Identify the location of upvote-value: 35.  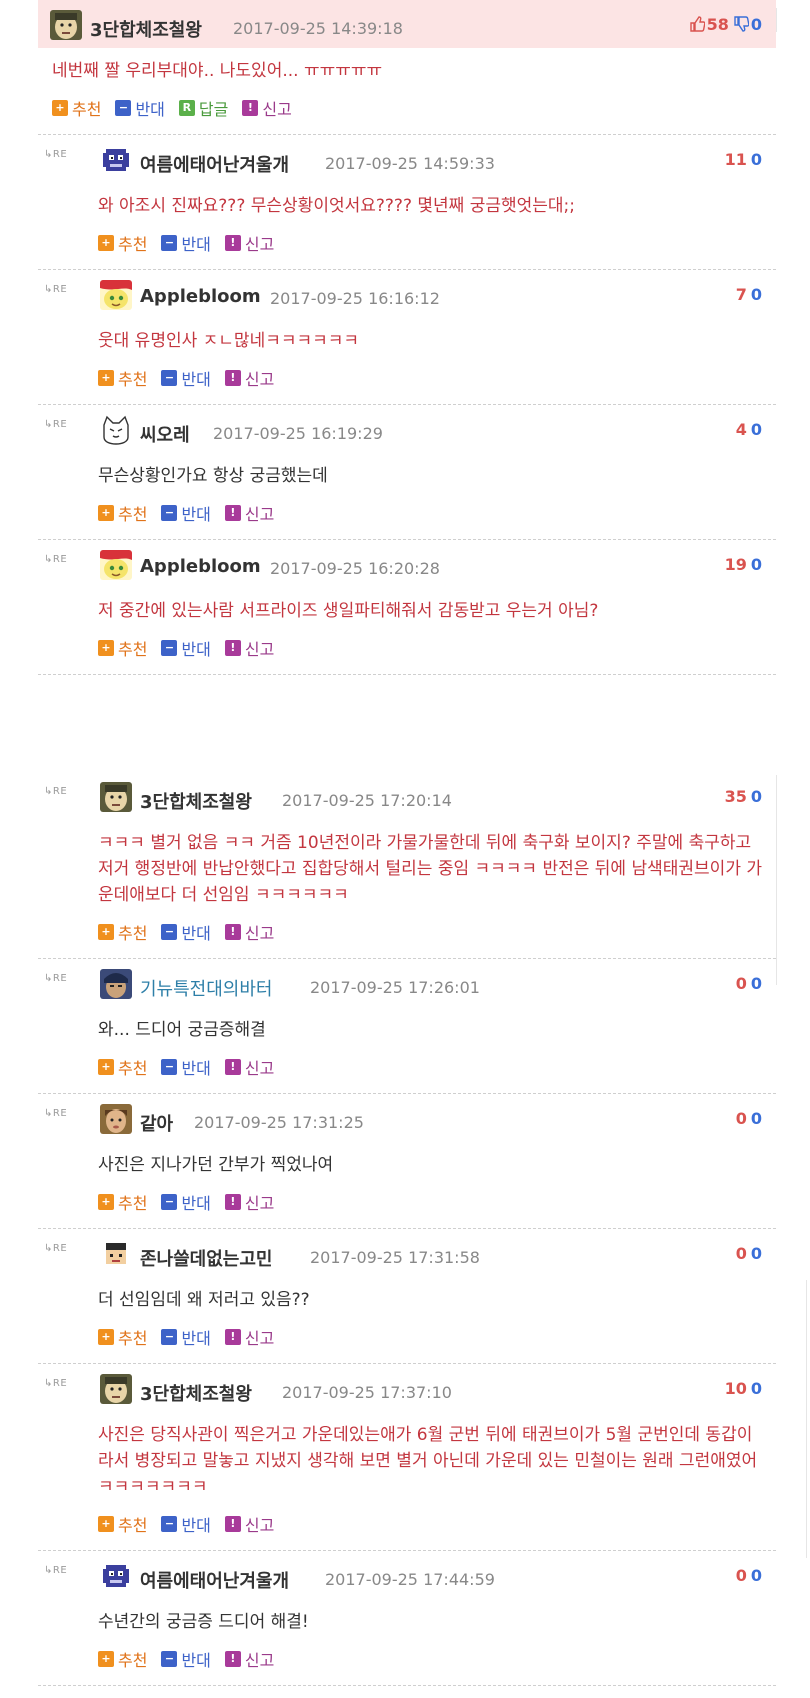
(735, 796).